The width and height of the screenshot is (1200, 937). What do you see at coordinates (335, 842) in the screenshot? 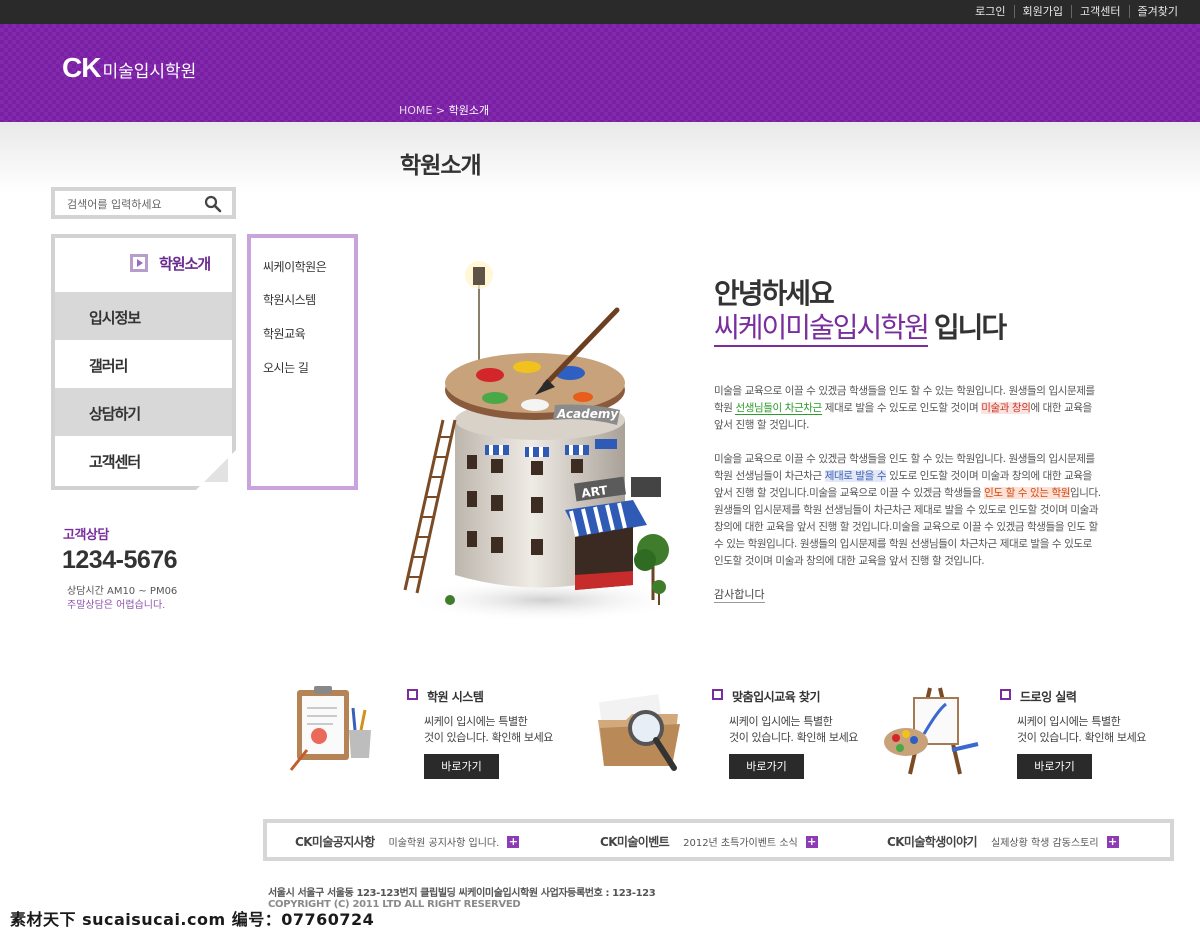
I see `notice-title: CK미술공지사항` at bounding box center [335, 842].